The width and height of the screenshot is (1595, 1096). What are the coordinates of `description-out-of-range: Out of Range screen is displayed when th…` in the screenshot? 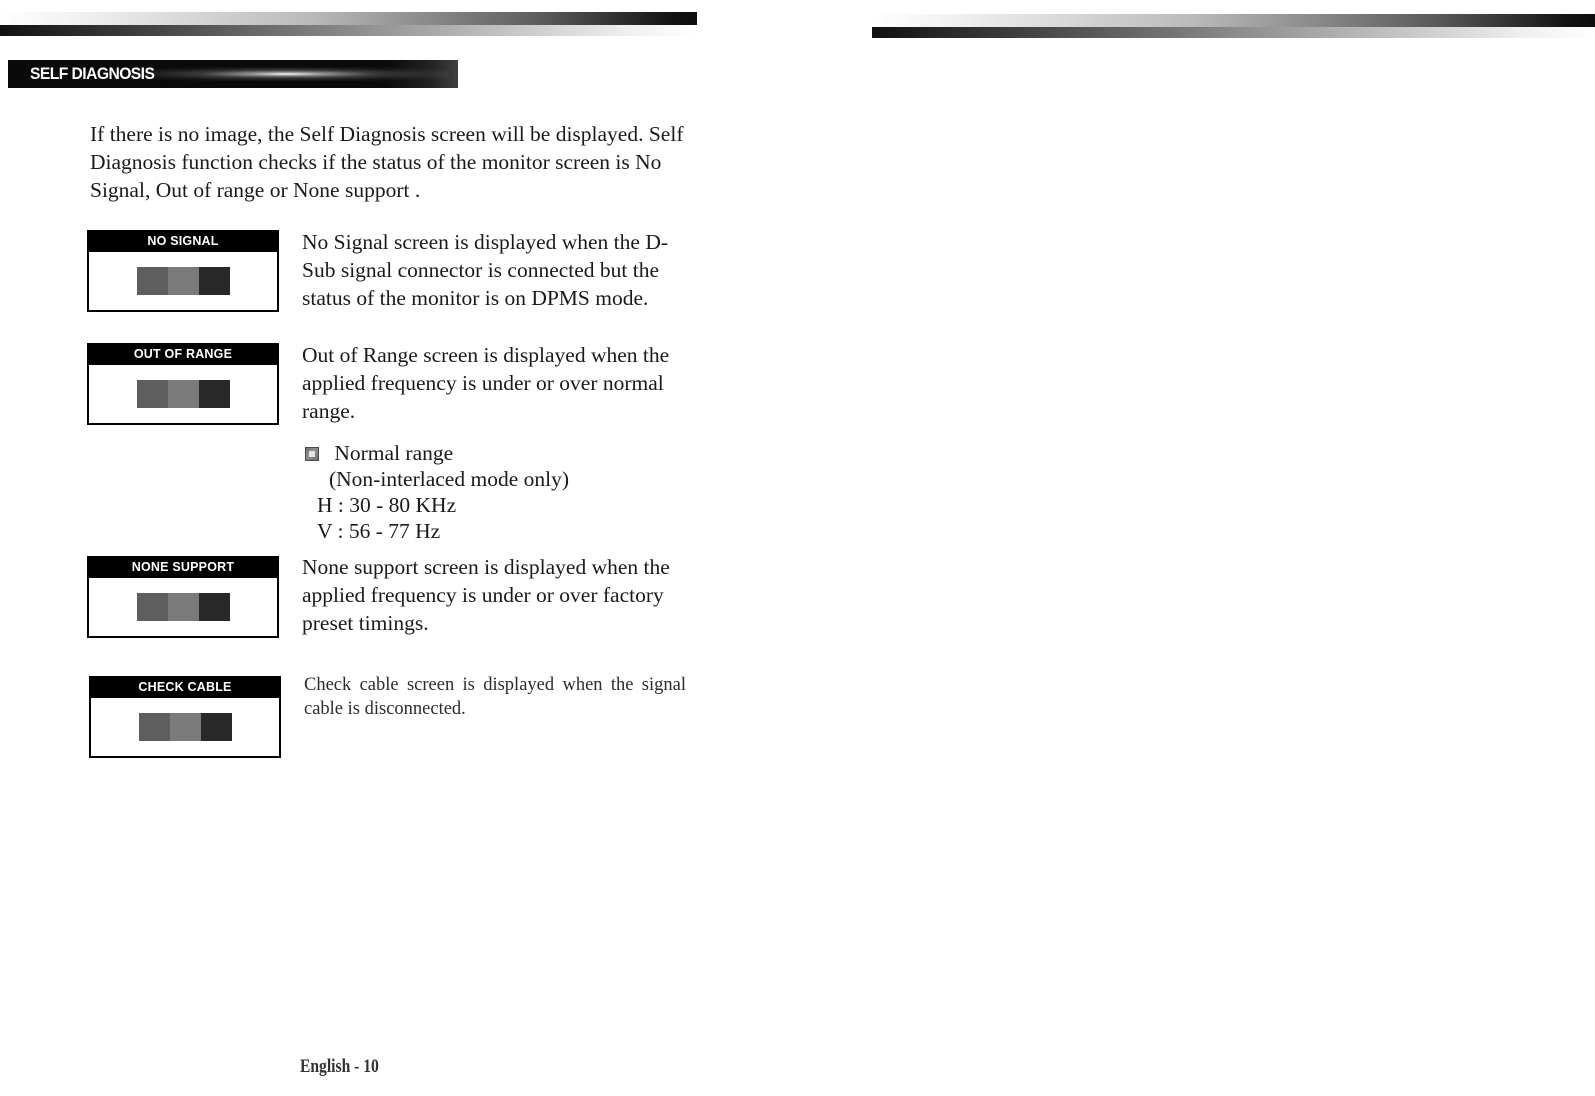 It's located at (486, 383).